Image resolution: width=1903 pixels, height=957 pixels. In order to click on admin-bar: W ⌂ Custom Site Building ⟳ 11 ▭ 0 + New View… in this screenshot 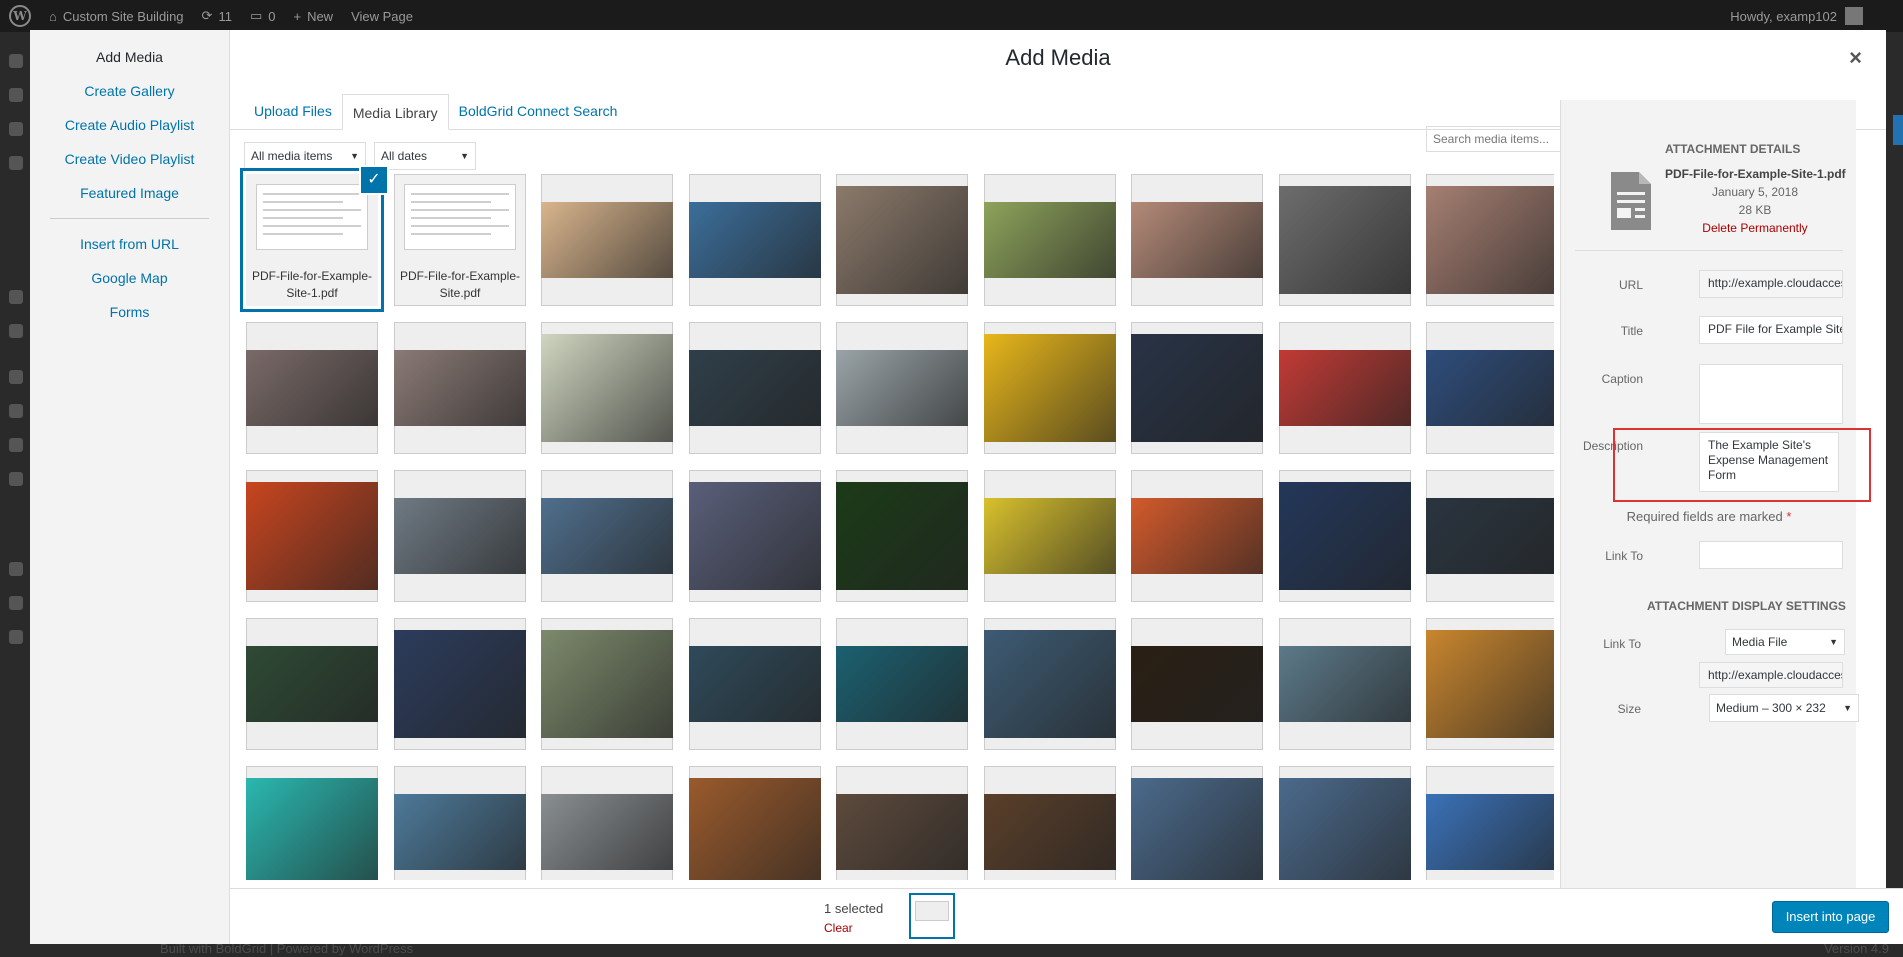, I will do `click(951, 16)`.